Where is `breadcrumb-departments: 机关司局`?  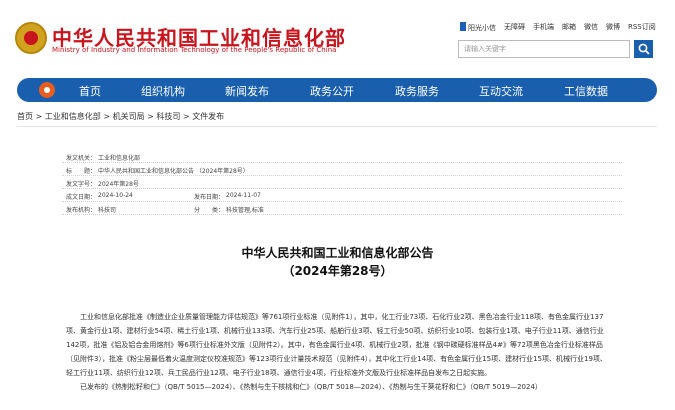 breadcrumb-departments: 机关司局 is located at coordinates (129, 116).